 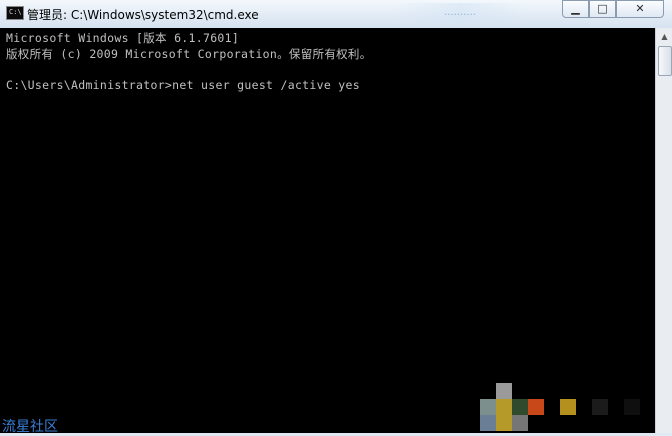 What do you see at coordinates (664, 36) in the screenshot?
I see `scroll-up-icon: ▲` at bounding box center [664, 36].